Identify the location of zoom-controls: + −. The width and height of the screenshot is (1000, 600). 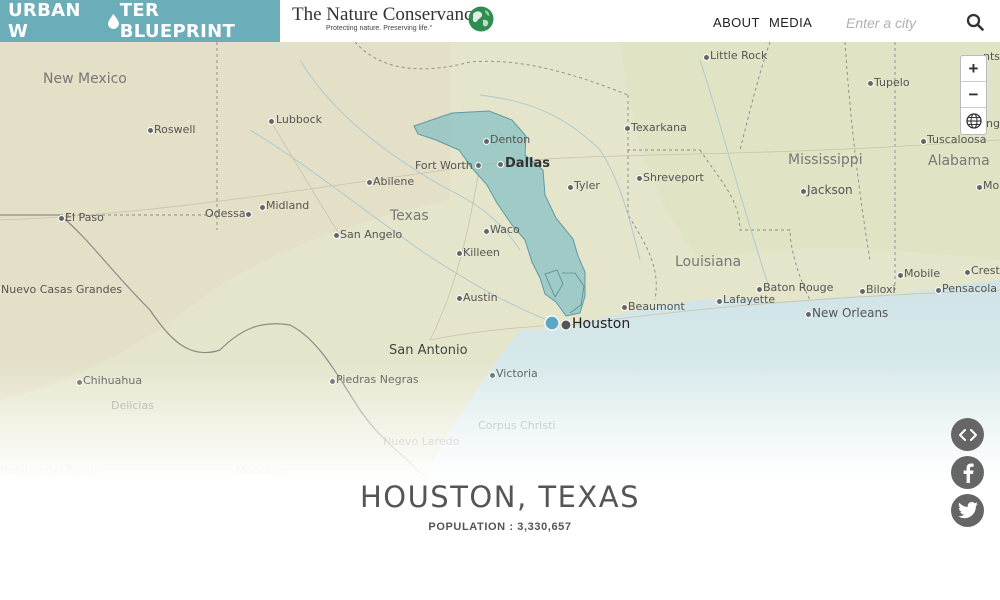
(973, 95).